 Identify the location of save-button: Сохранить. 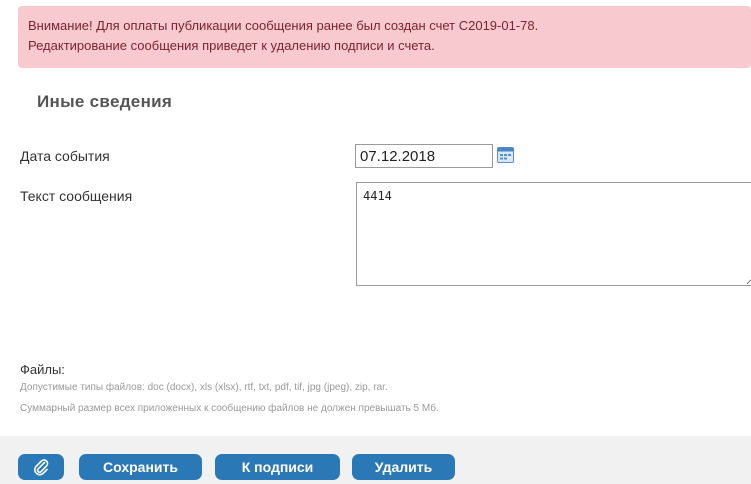
(140, 467).